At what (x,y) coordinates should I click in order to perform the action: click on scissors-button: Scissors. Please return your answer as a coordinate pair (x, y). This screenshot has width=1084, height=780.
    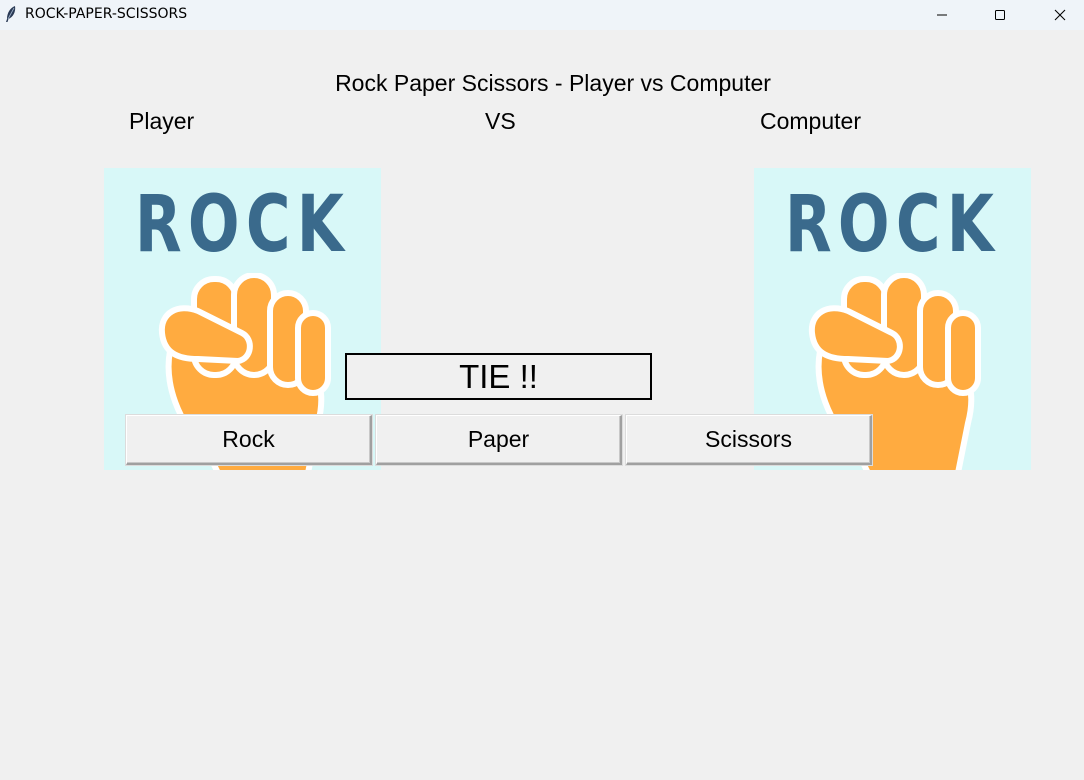
    Looking at the image, I should click on (749, 440).